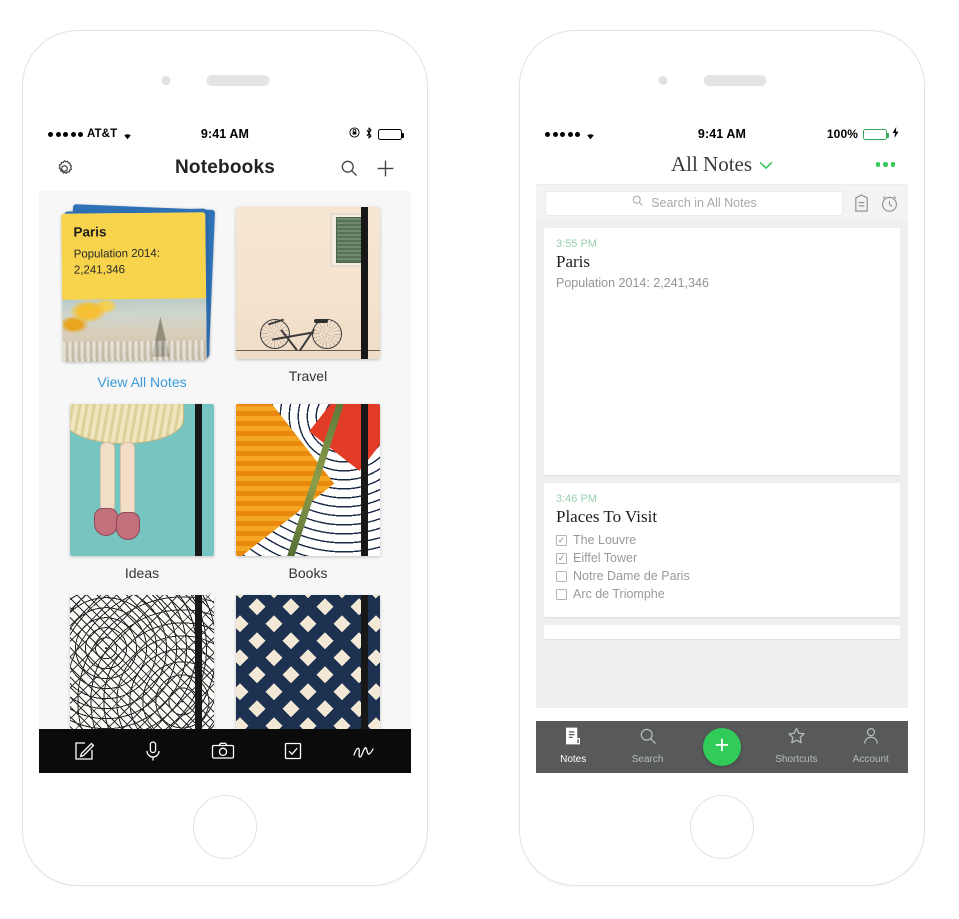  What do you see at coordinates (722, 381) in the screenshot?
I see `note-attached-image` at bounding box center [722, 381].